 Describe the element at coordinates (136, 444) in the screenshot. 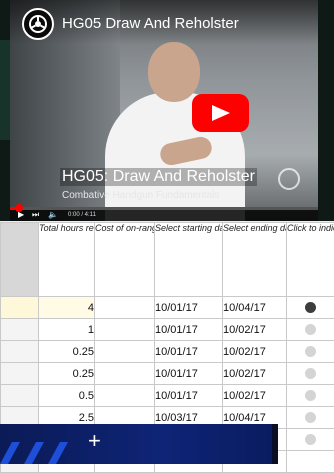

I see `bottom-banner: +` at that location.